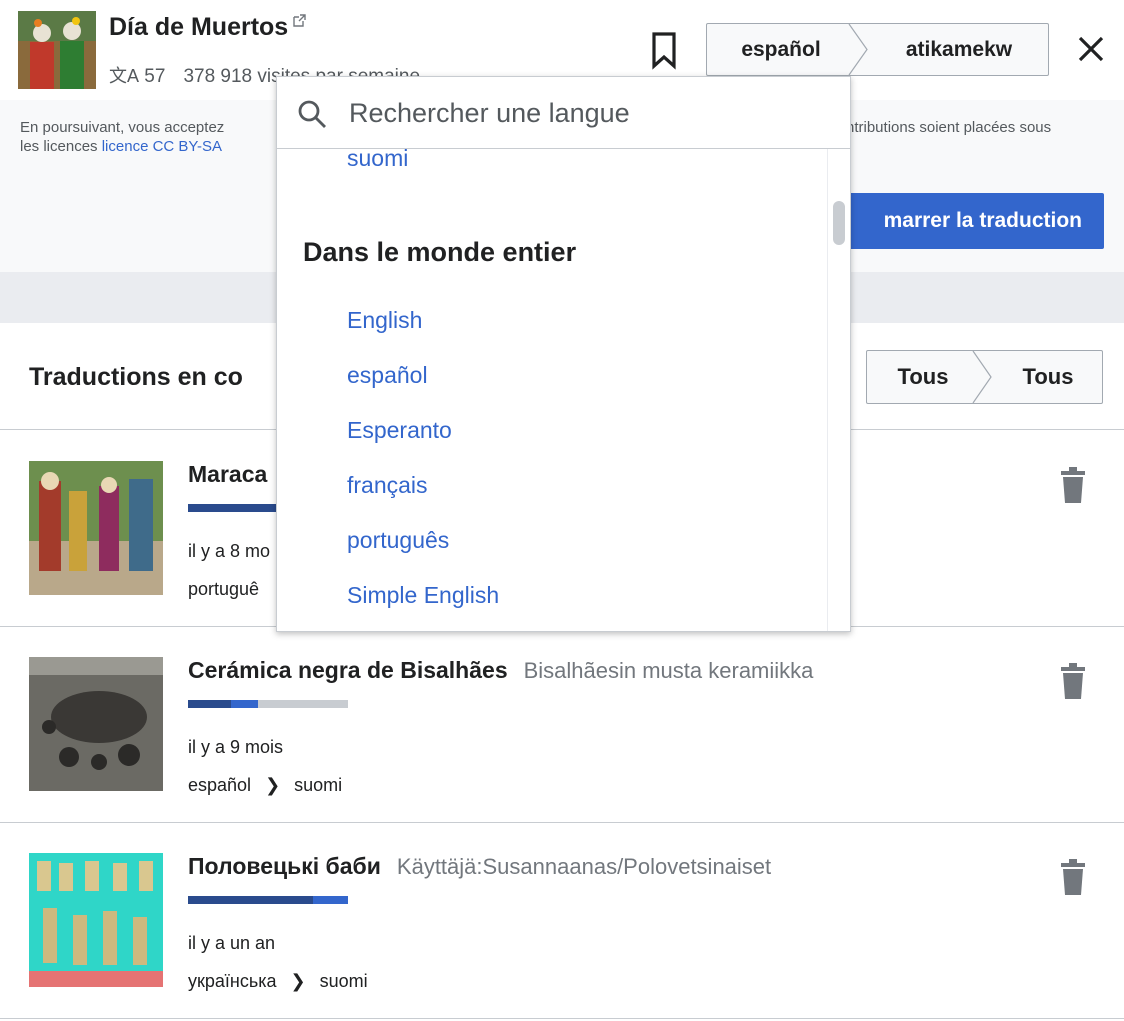  Describe the element at coordinates (232, 943) in the screenshot. I see `last-updated: il y a un an` at that location.